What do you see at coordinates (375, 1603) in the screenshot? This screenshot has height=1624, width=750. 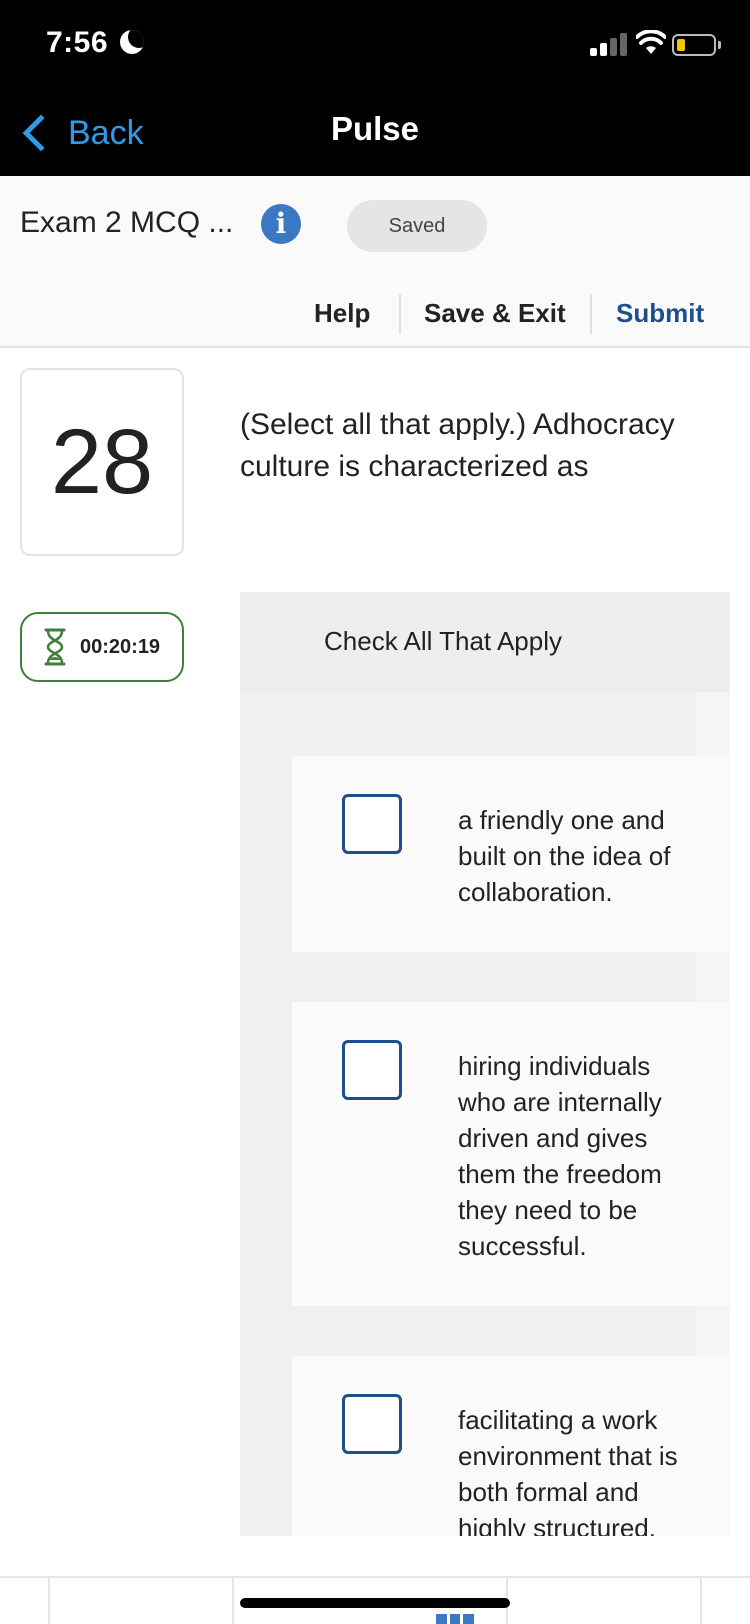 I see `home-indicator` at bounding box center [375, 1603].